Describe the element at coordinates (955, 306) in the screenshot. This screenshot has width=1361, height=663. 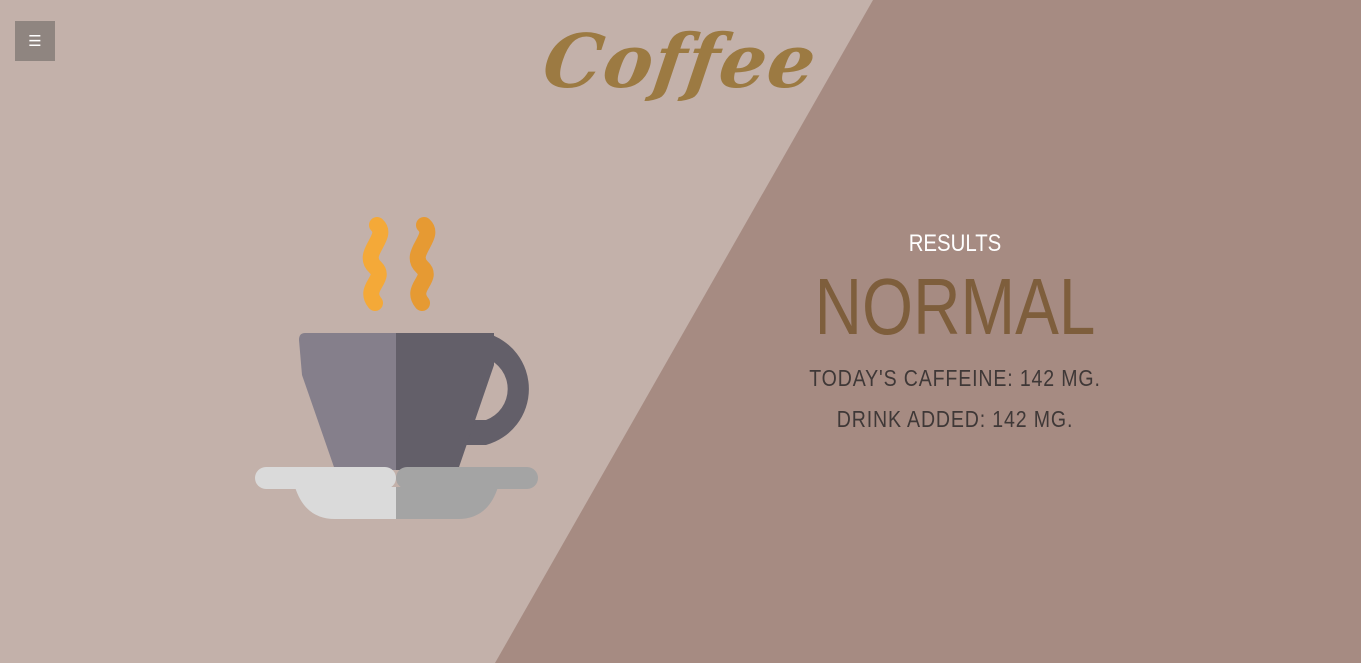
I see `caffeine-status: NORMAL` at that location.